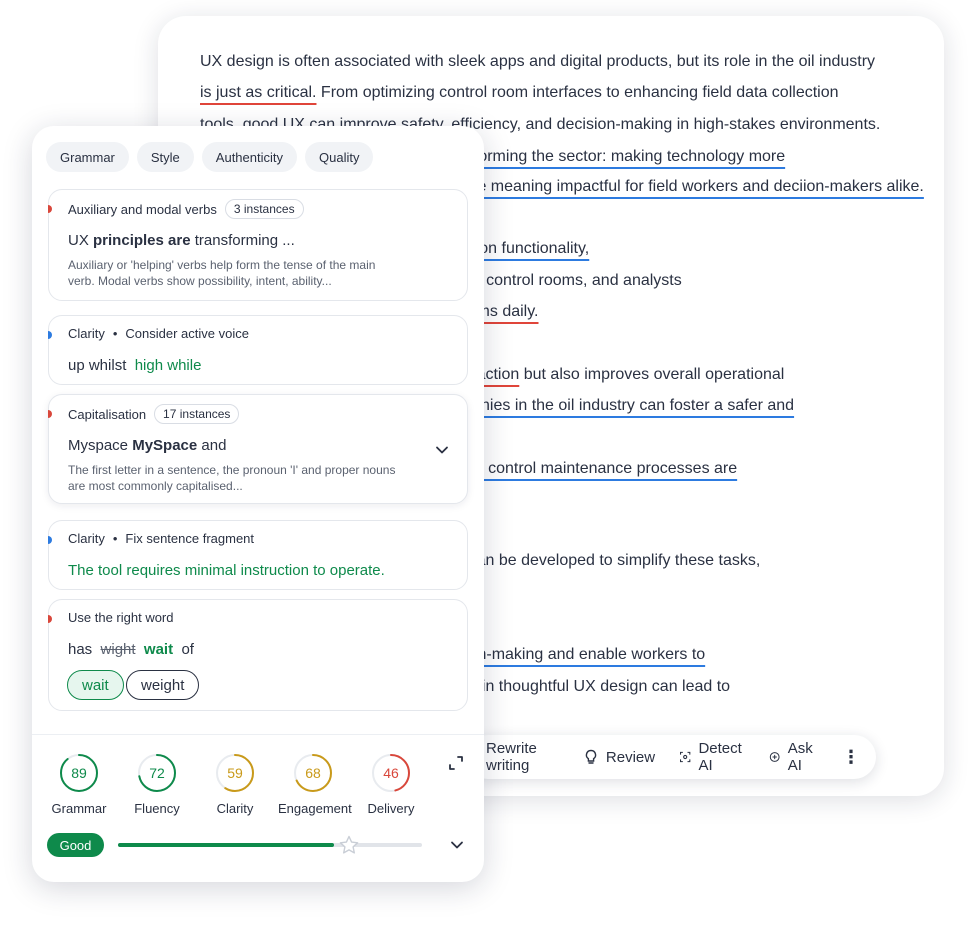 The width and height of the screenshot is (976, 931). Describe the element at coordinates (190, 538) in the screenshot. I see `card-subtitle: Fix sentence fragment` at that location.